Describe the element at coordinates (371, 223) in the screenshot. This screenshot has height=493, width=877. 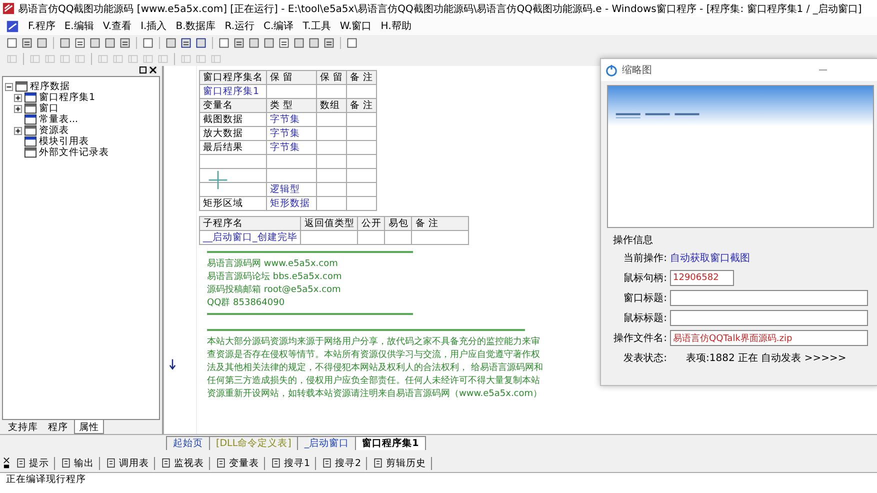
I see `column-header: 公开` at that location.